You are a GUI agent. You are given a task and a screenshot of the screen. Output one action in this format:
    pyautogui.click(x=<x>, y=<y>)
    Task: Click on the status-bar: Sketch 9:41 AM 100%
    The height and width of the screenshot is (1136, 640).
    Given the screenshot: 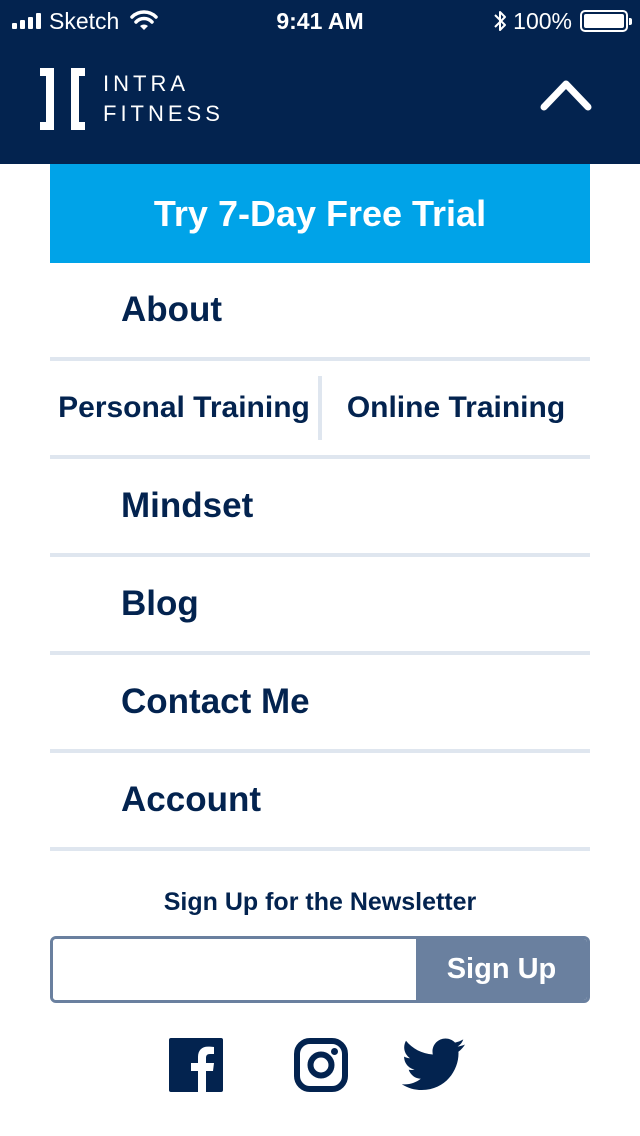 What is the action you would take?
    pyautogui.click(x=320, y=20)
    